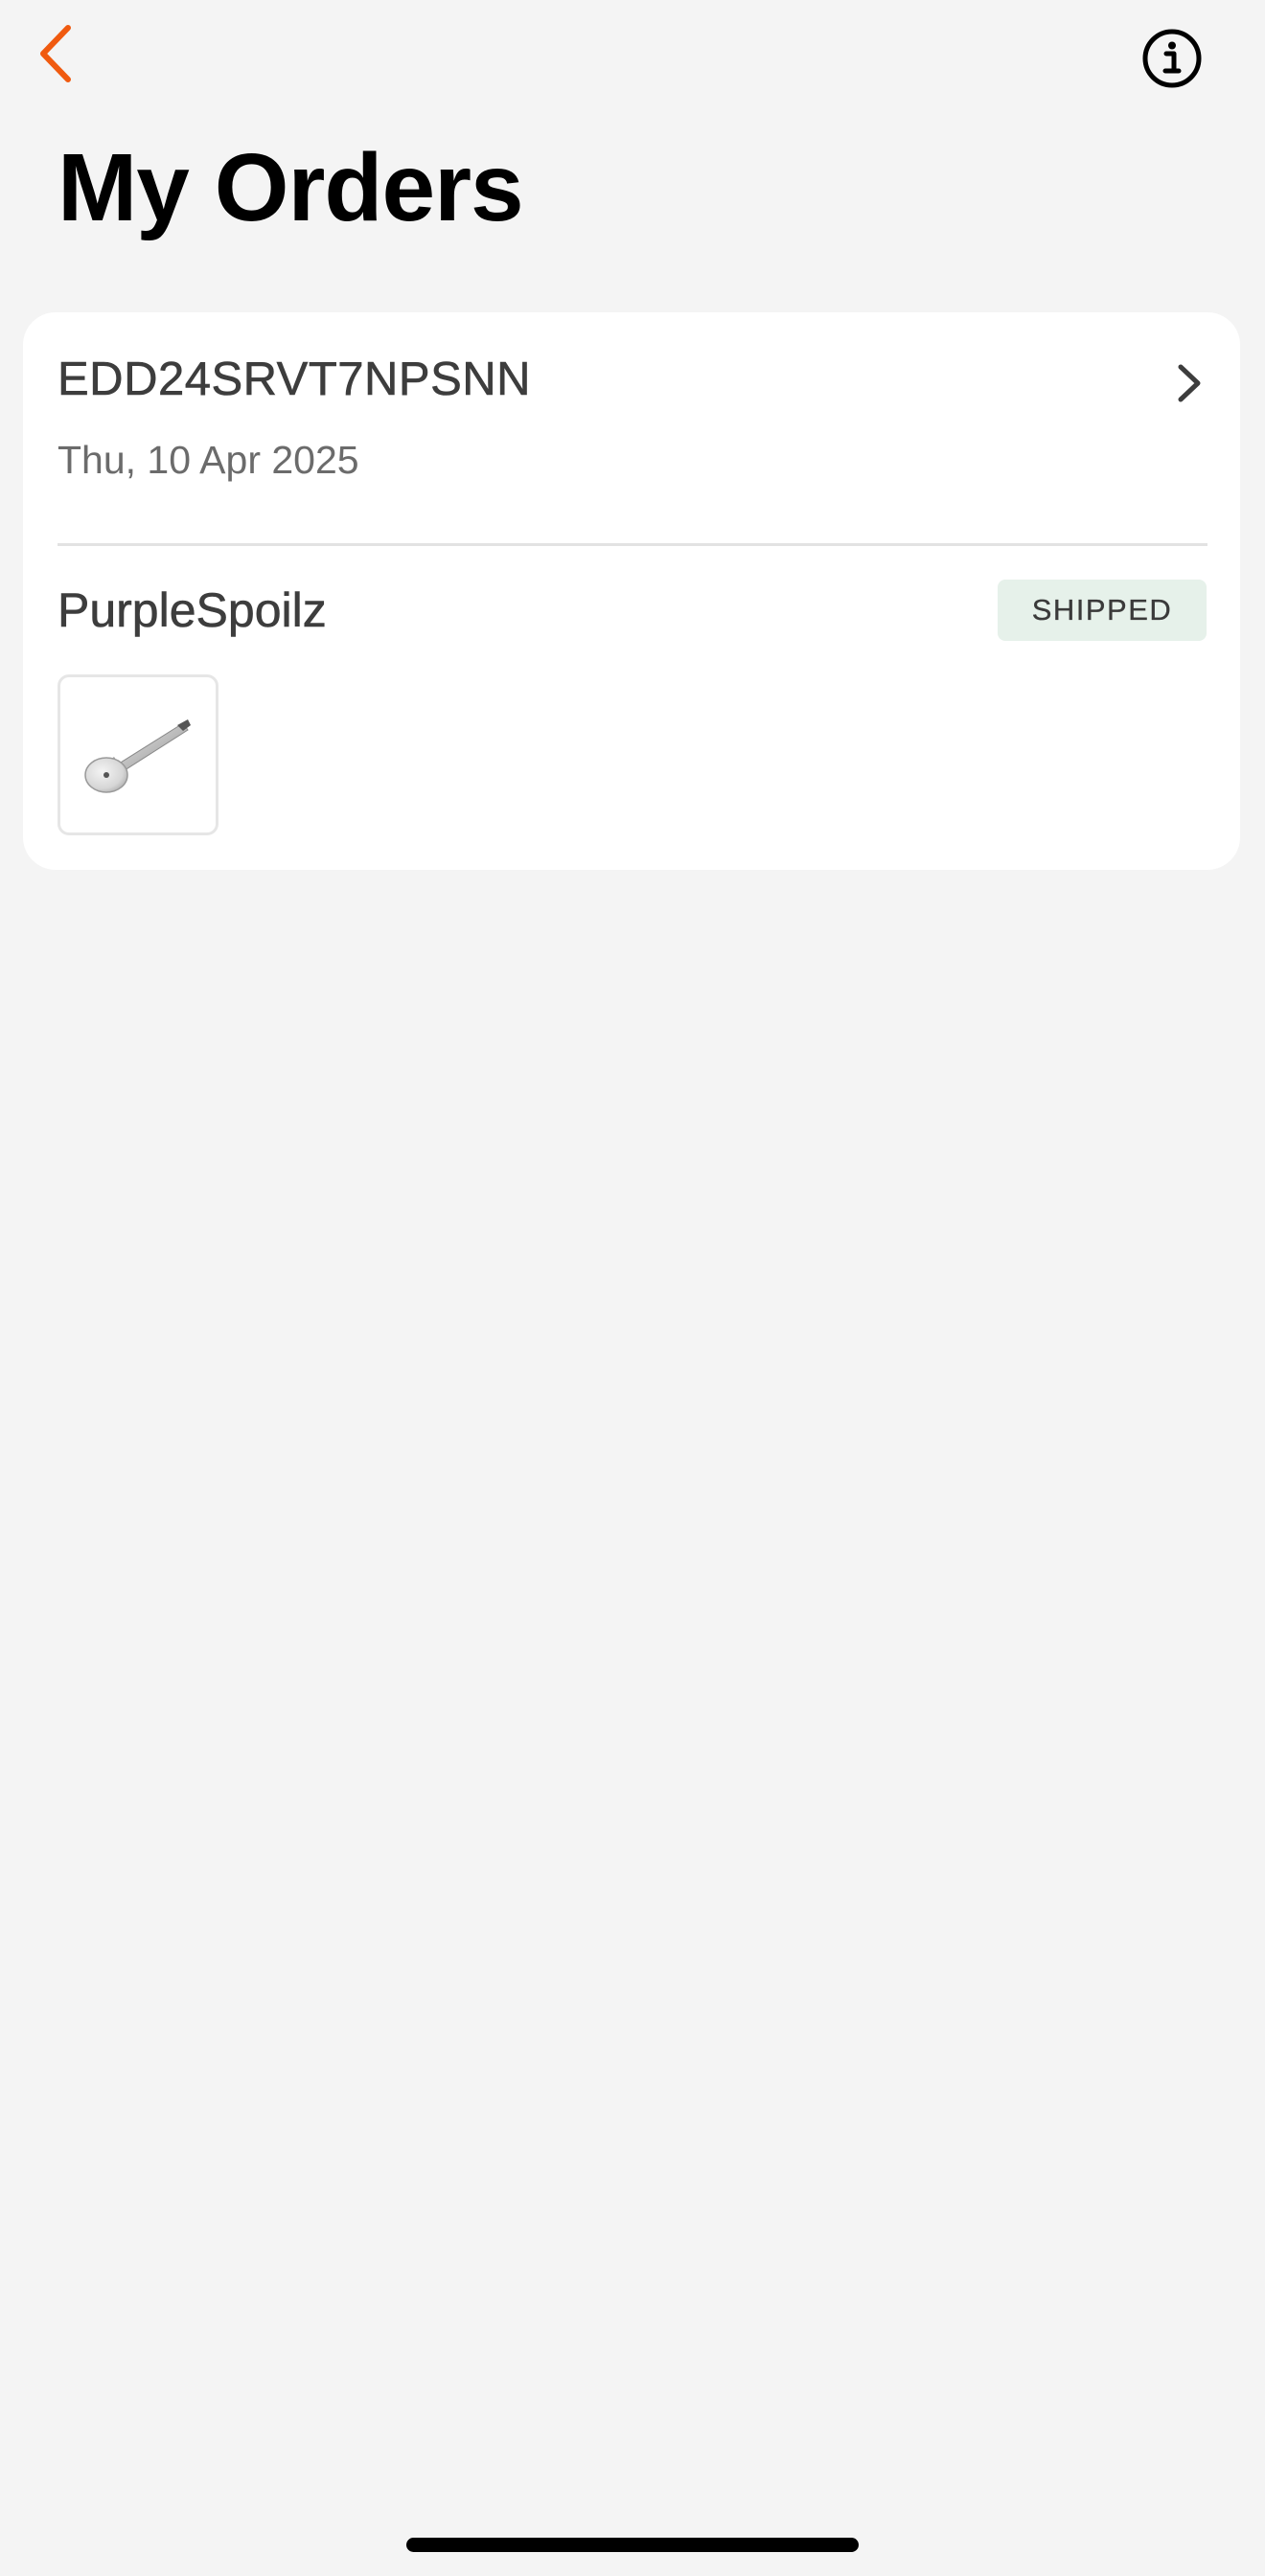 The width and height of the screenshot is (1265, 2576). What do you see at coordinates (193, 611) in the screenshot?
I see `seller-name: PurpleSpoilz` at bounding box center [193, 611].